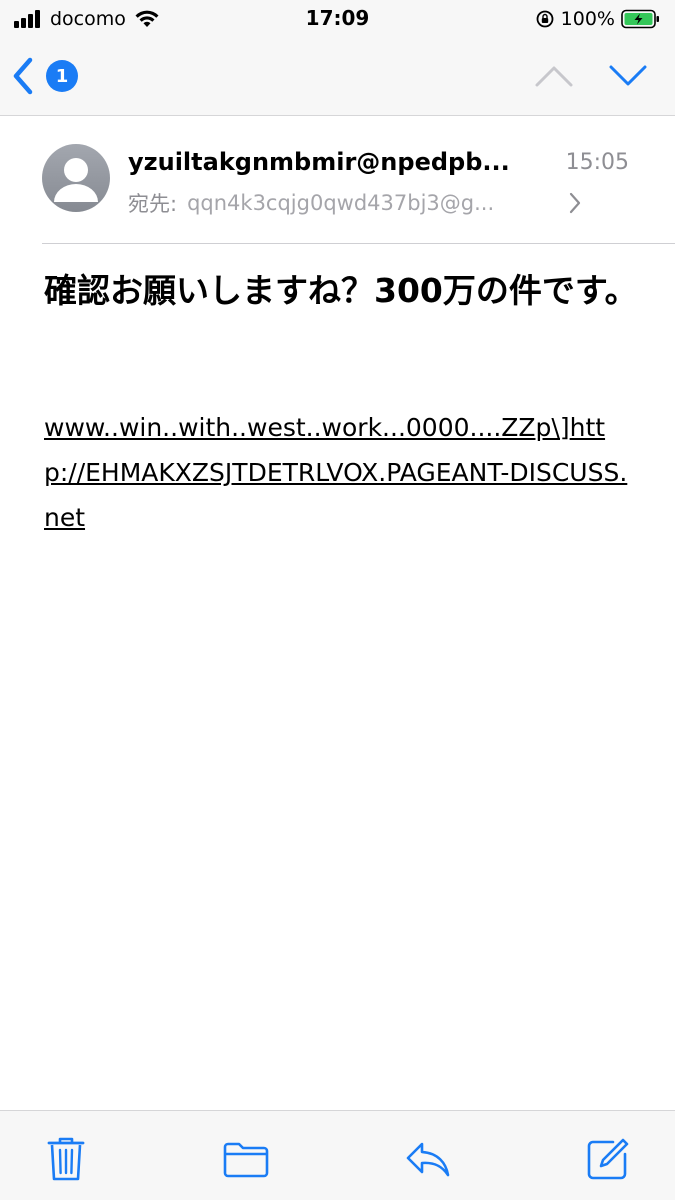  Describe the element at coordinates (640, 19) in the screenshot. I see `battery-charging-icon` at that location.